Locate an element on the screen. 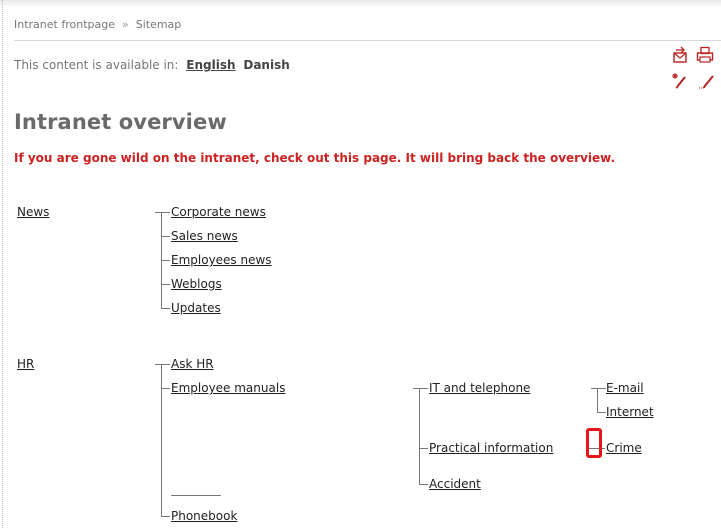  sitemap-news: News is located at coordinates (33, 212).